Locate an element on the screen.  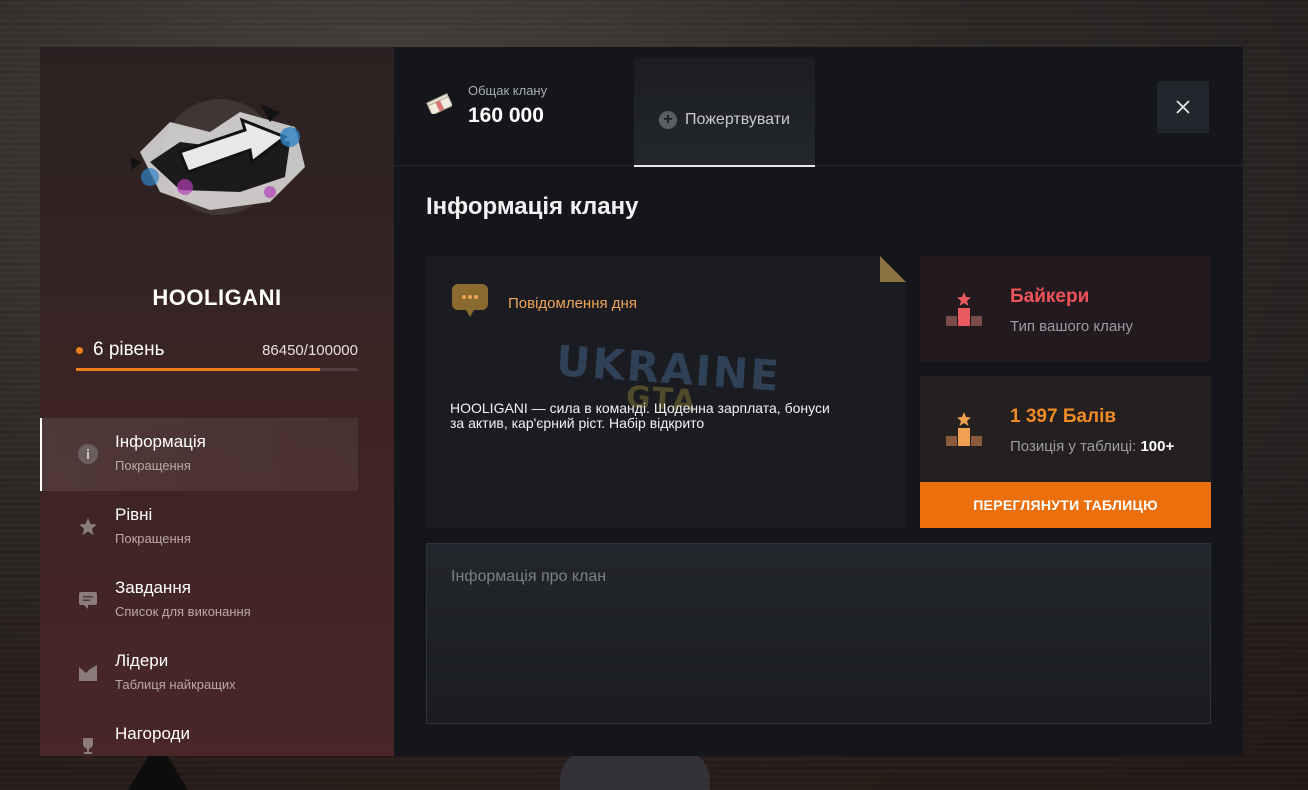
level-progress-fill is located at coordinates (198, 369).